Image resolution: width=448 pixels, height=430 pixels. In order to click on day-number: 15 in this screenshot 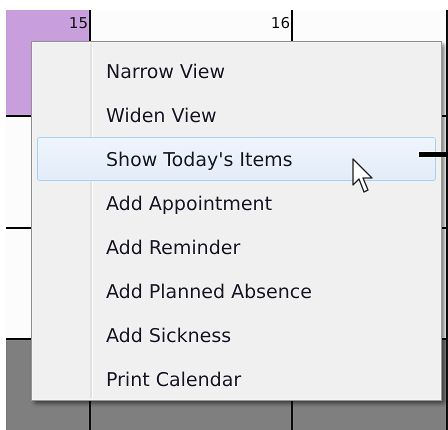, I will do `click(78, 22)`.